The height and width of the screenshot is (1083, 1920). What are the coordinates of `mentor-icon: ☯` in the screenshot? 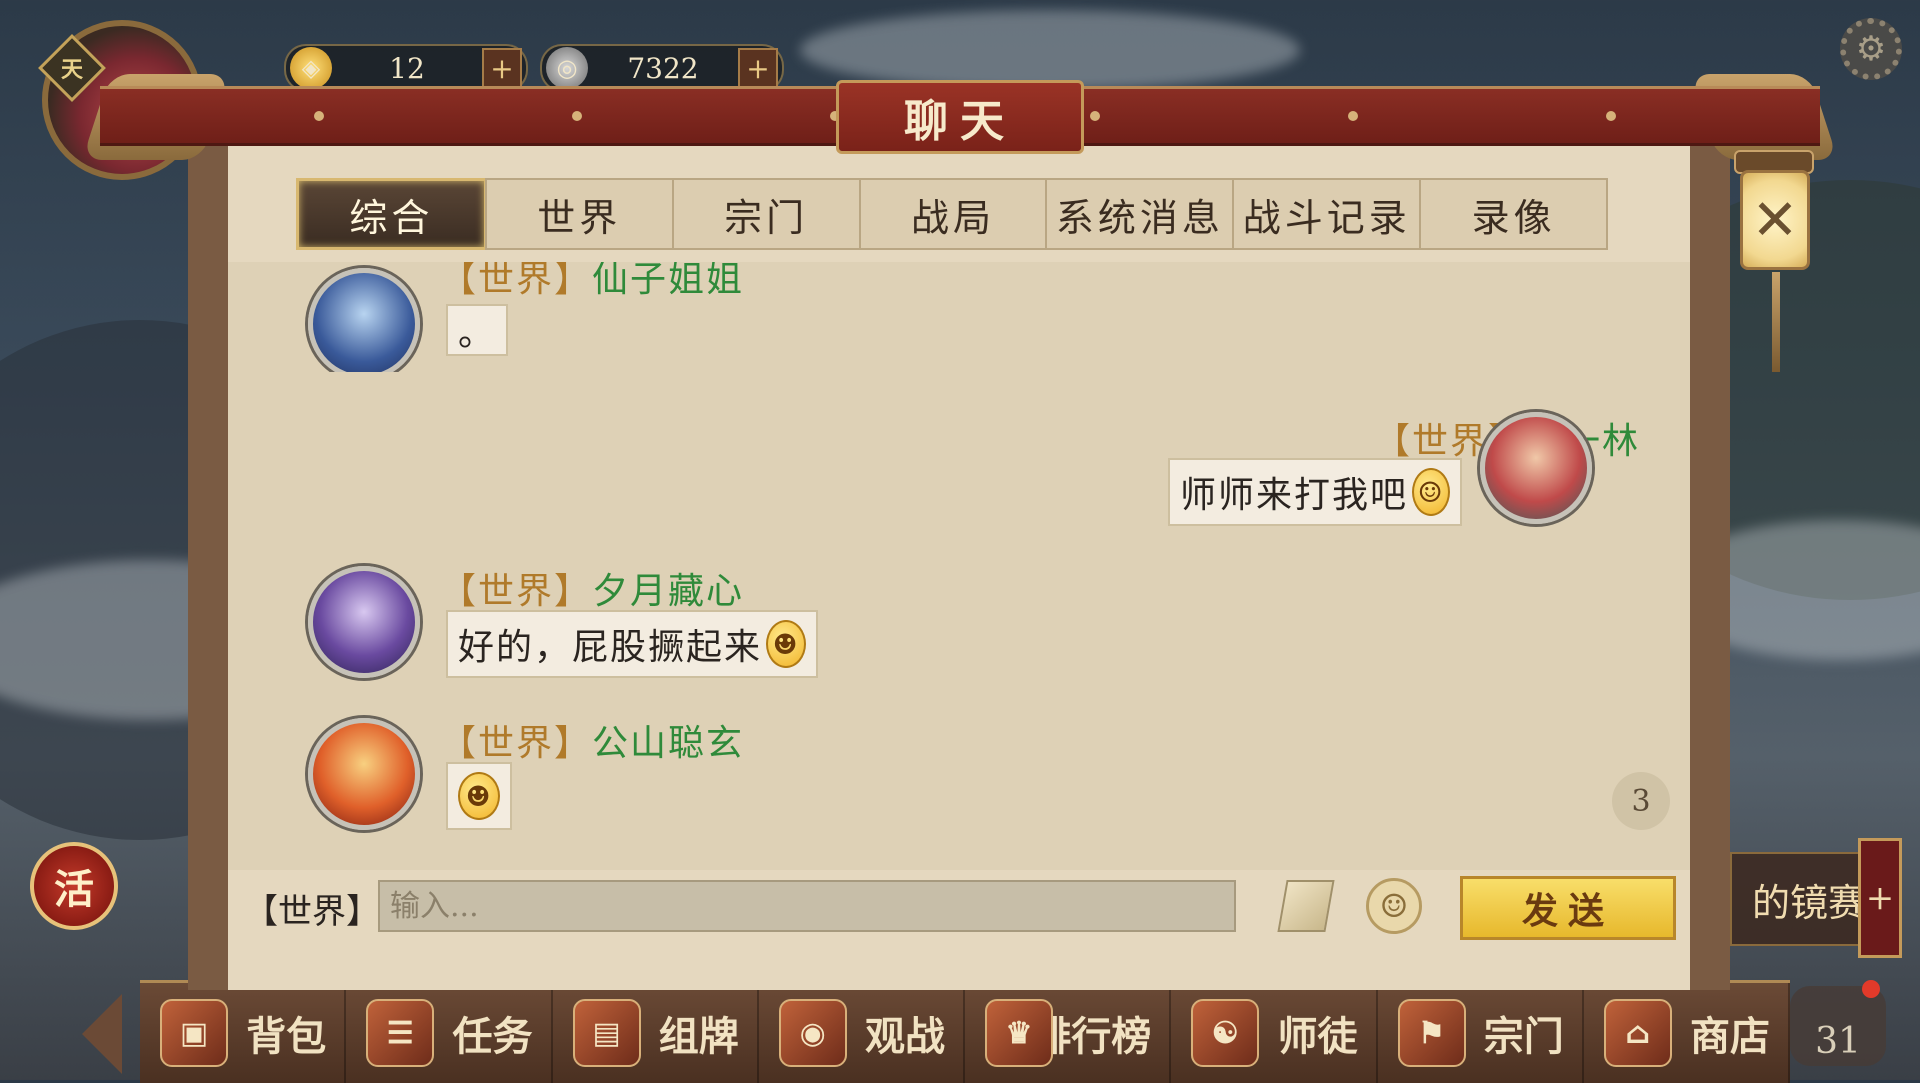 It's located at (1225, 1033).